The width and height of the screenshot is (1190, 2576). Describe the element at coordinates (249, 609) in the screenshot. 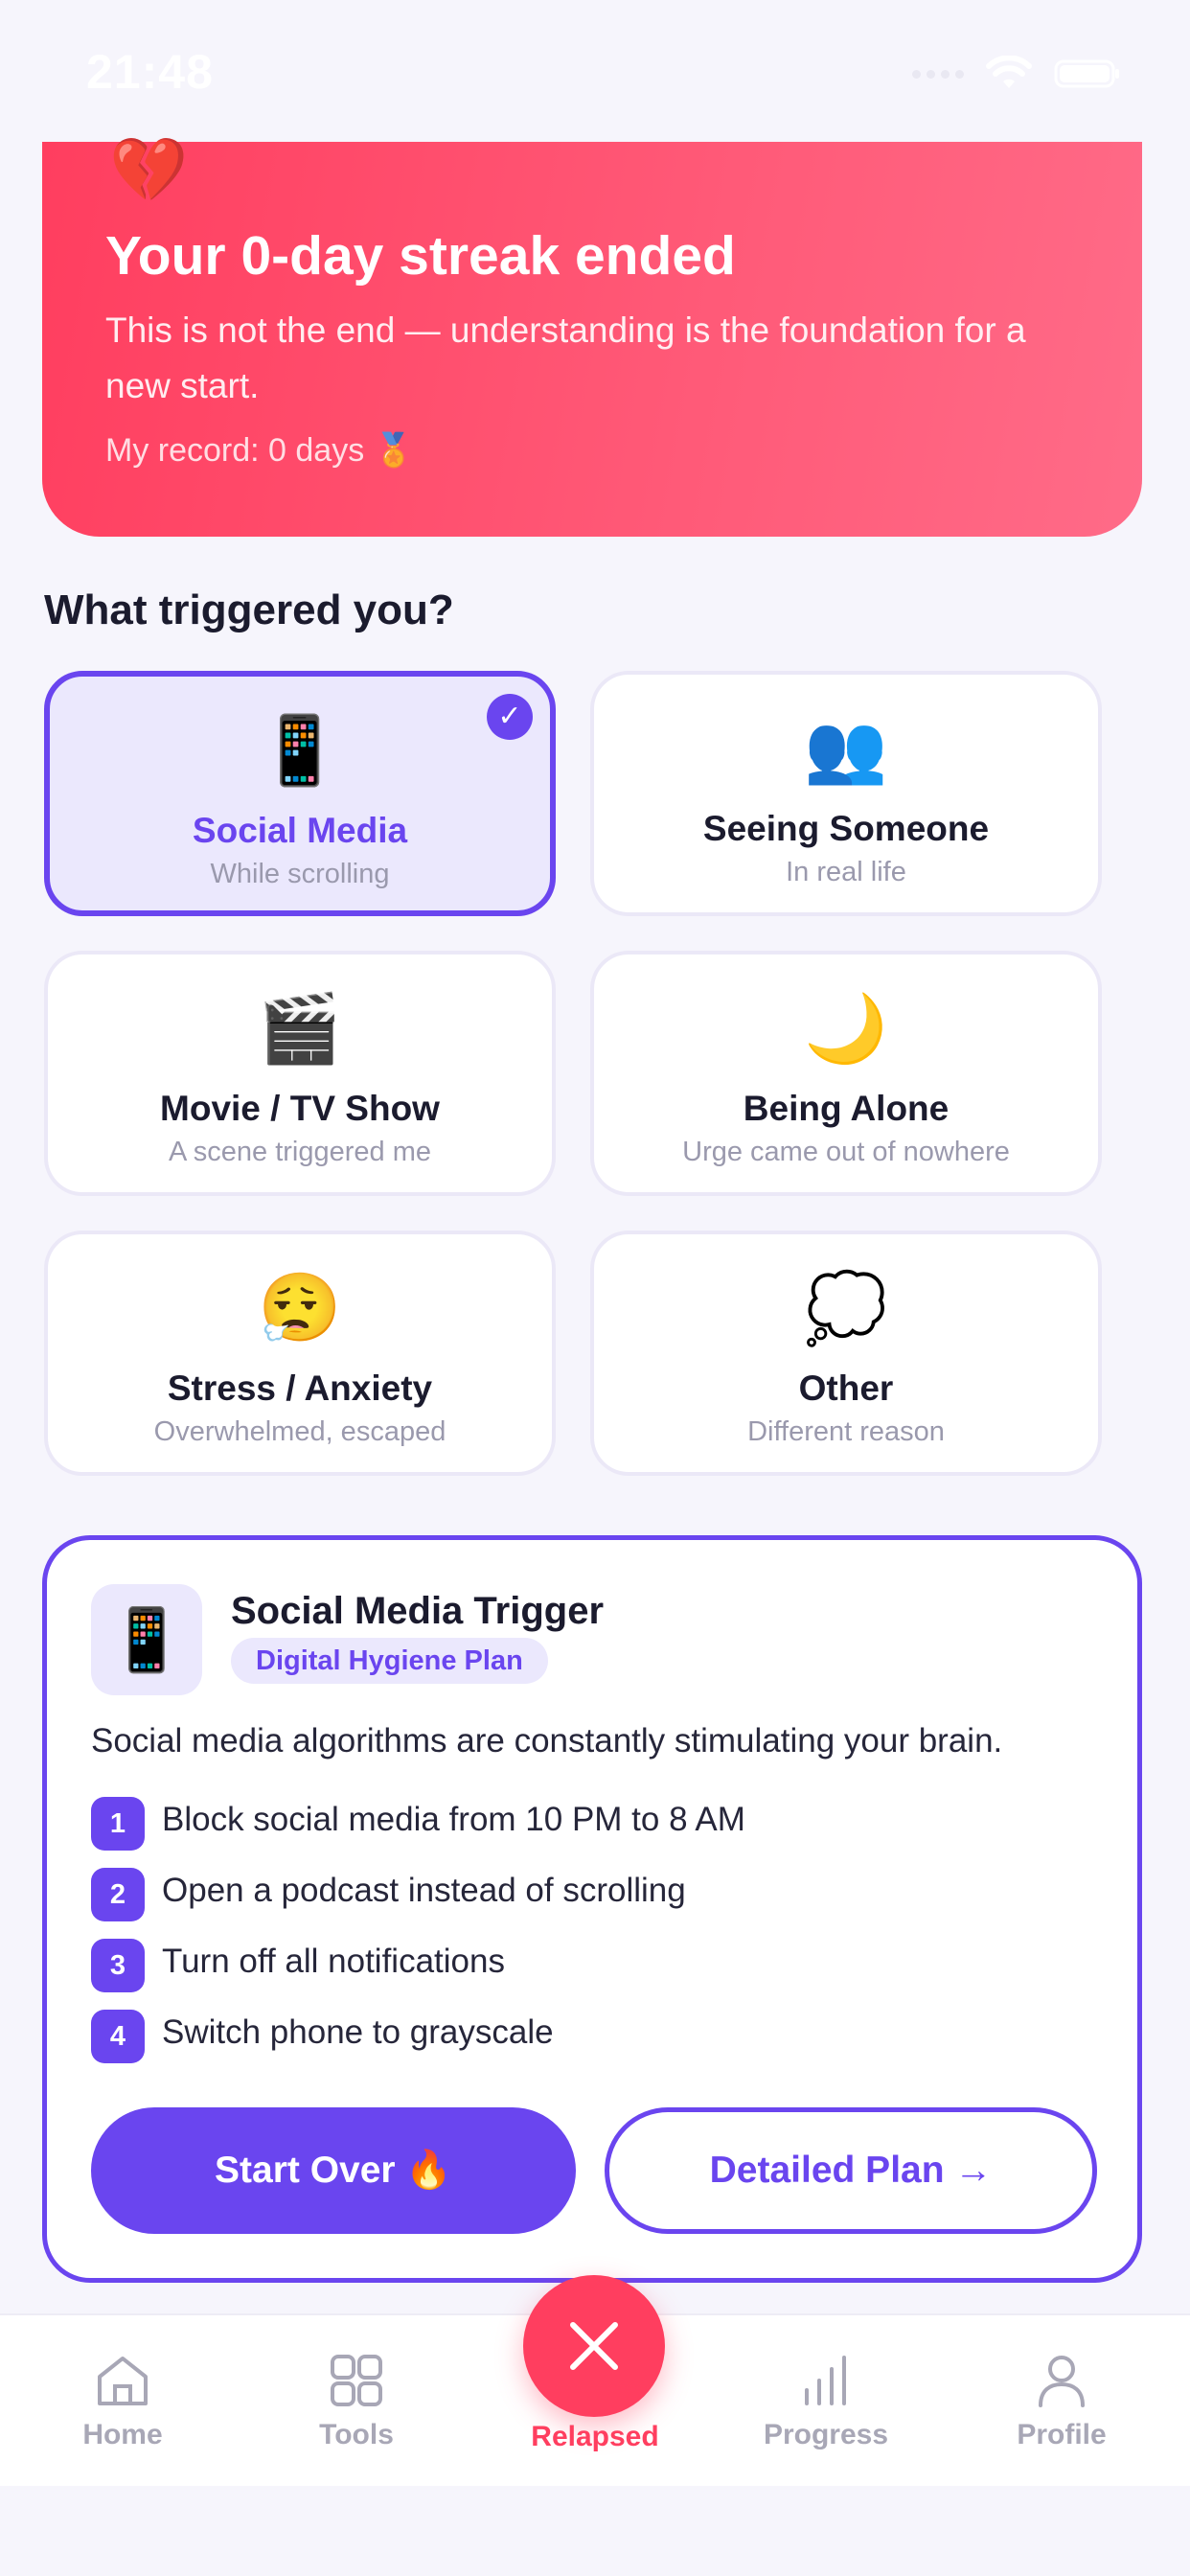

I see `section-title: What triggered you?` at that location.